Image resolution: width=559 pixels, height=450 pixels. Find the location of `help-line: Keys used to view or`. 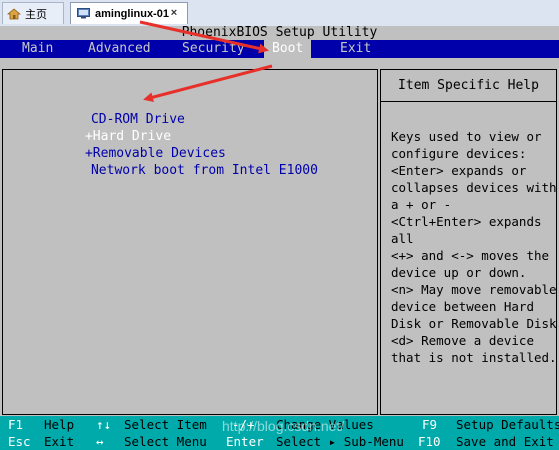

help-line: Keys used to view or is located at coordinates (466, 136).